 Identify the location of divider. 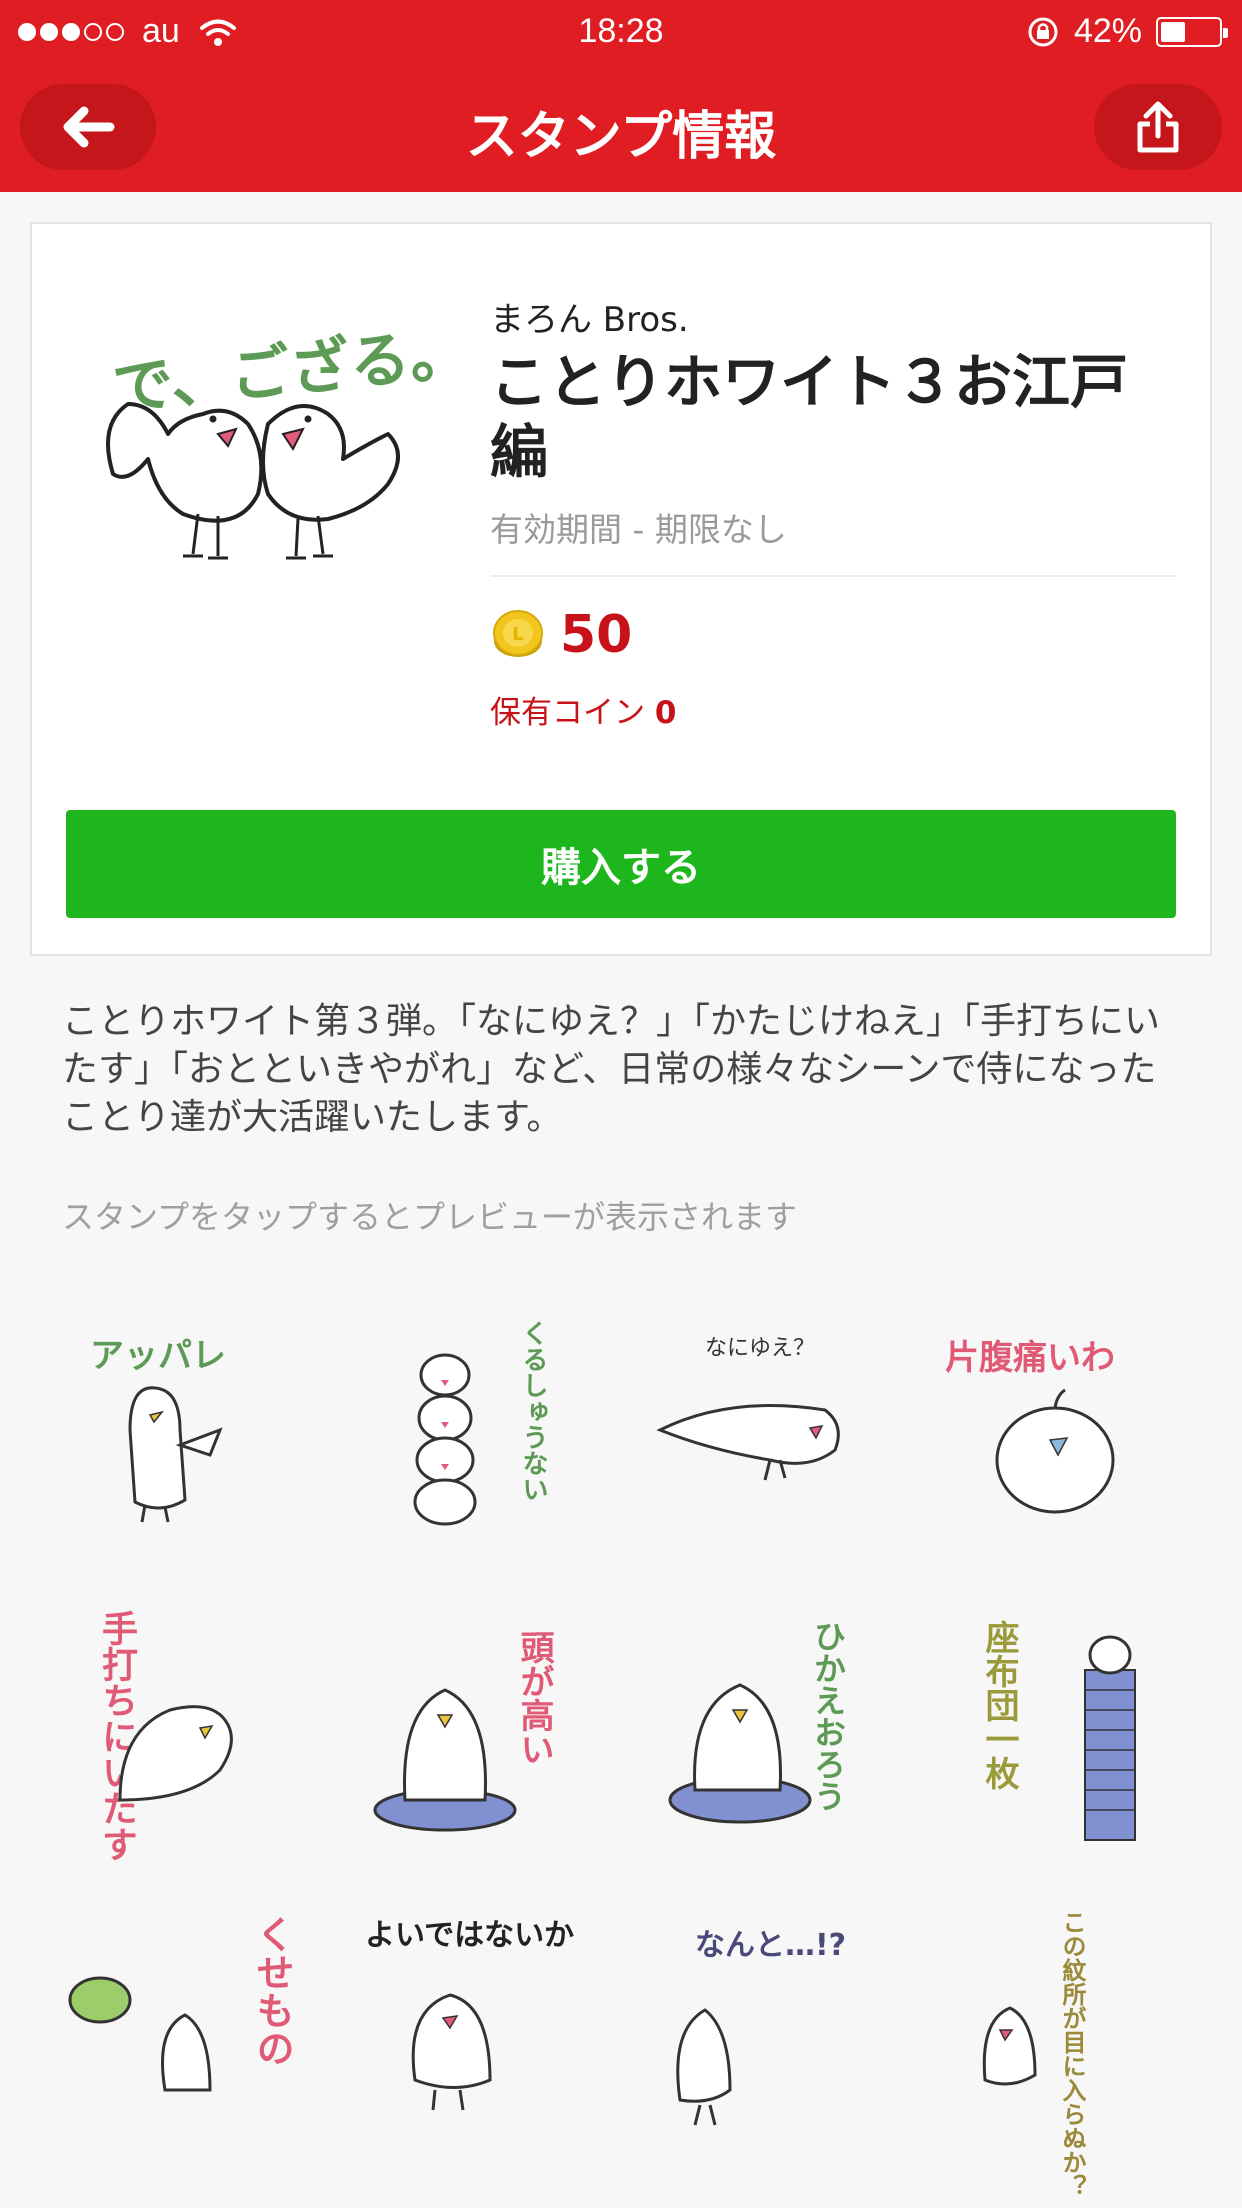
(833, 576).